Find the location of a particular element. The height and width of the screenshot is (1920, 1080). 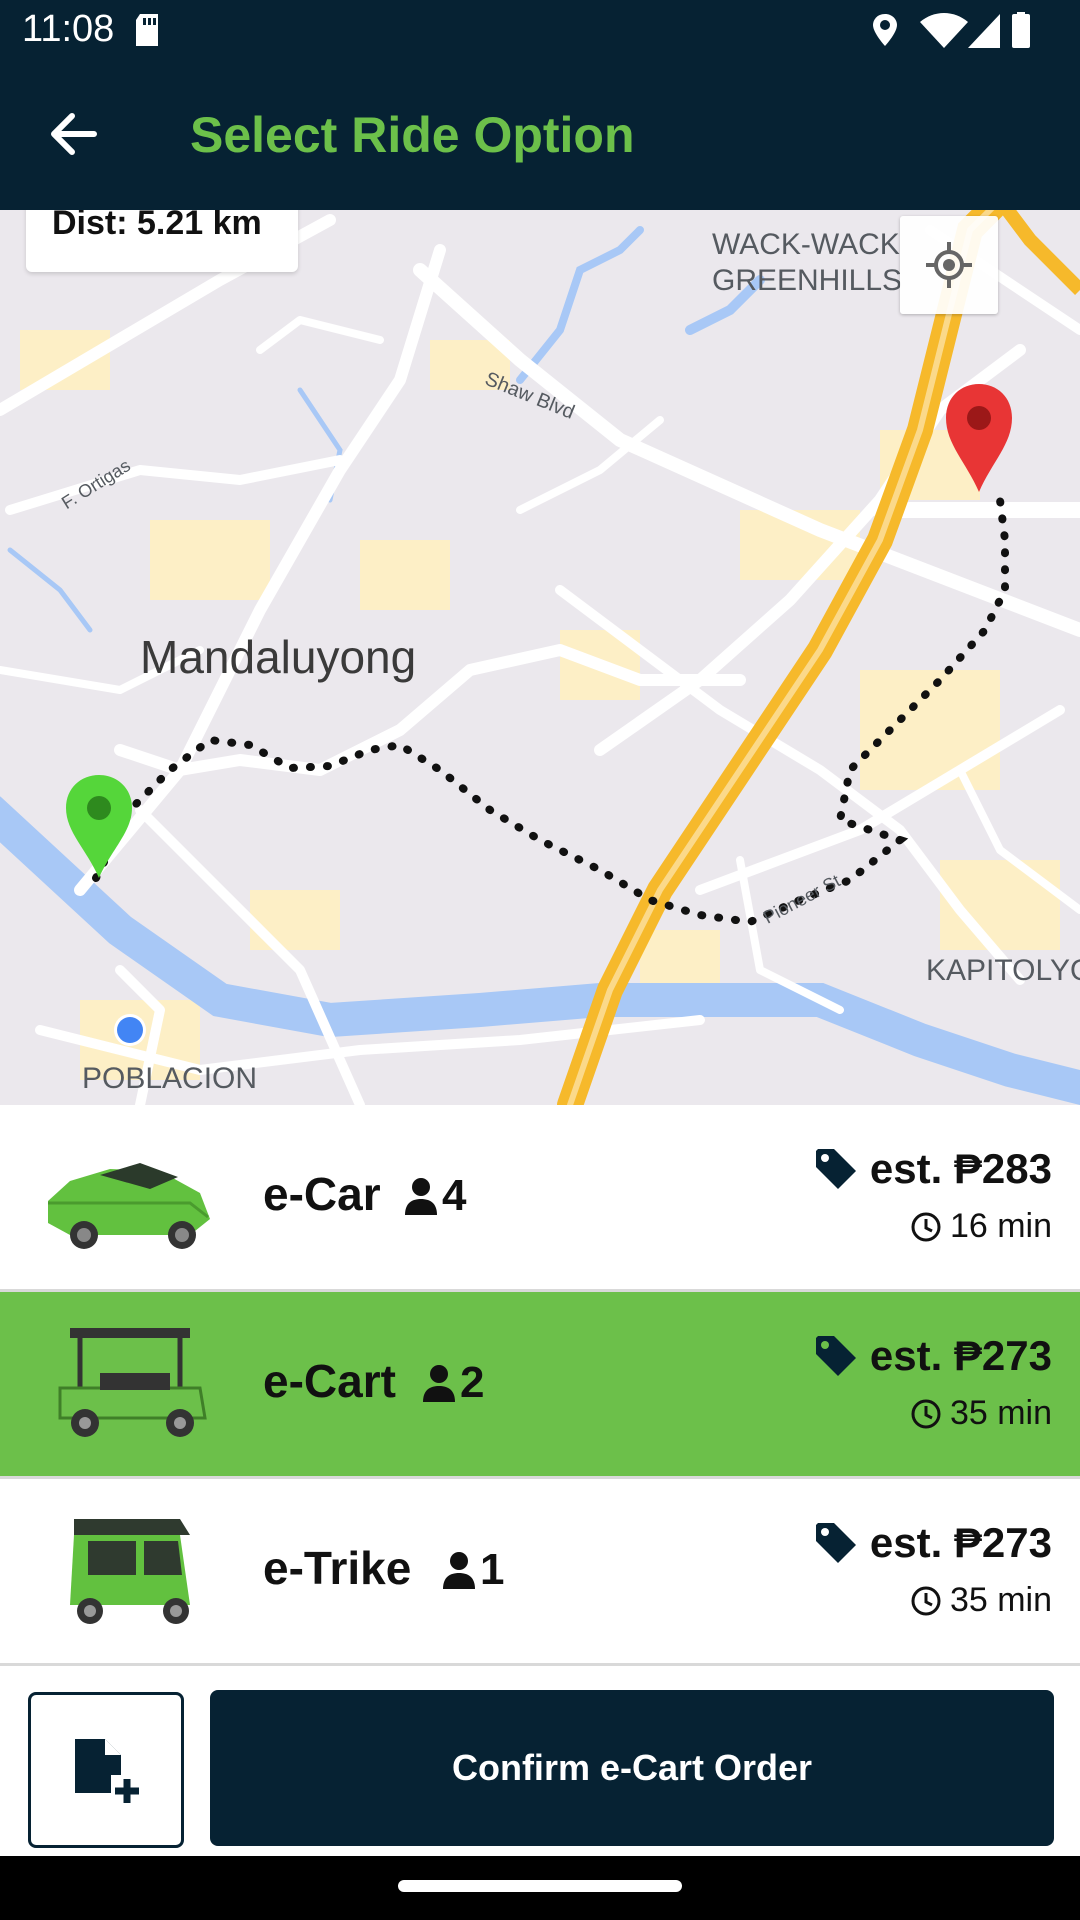

page-title: Select Ride Option is located at coordinates (412, 135).